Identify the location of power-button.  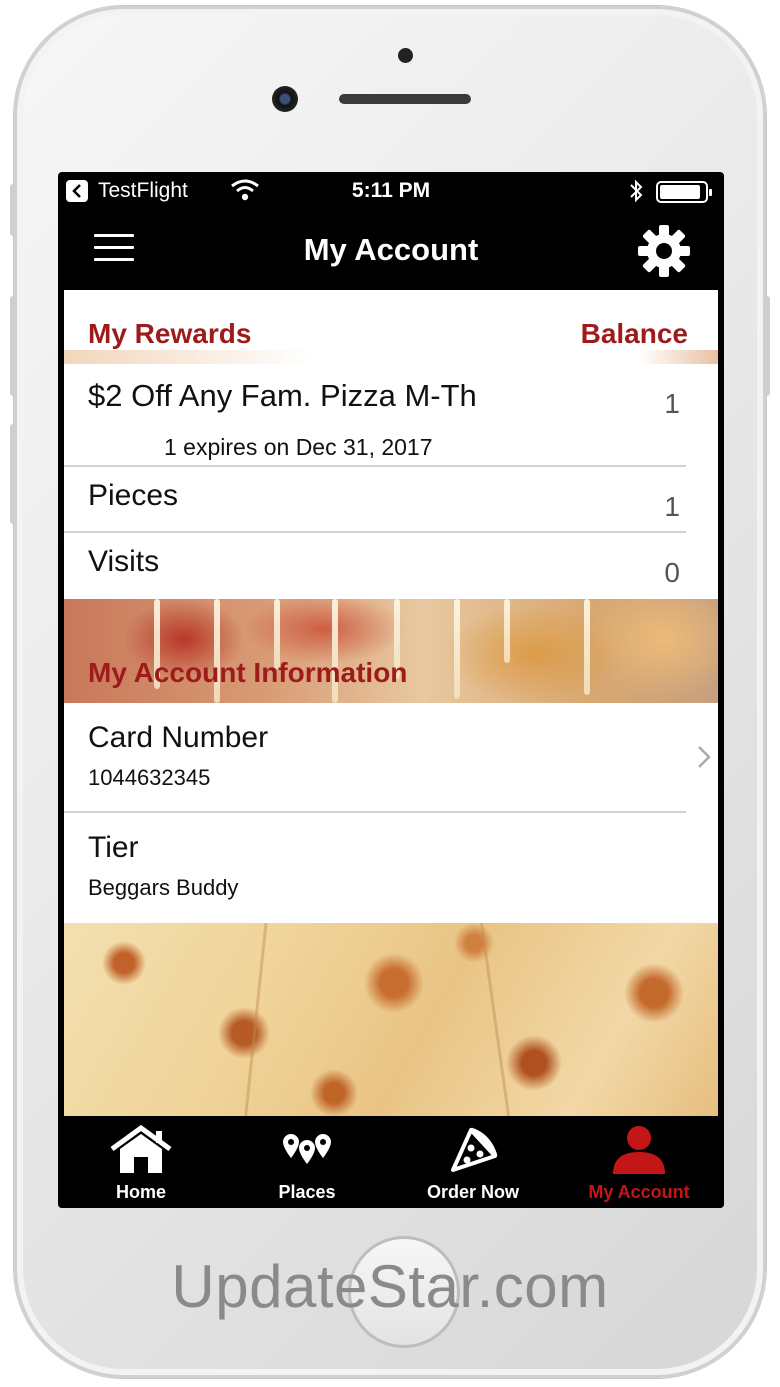
(767, 346).